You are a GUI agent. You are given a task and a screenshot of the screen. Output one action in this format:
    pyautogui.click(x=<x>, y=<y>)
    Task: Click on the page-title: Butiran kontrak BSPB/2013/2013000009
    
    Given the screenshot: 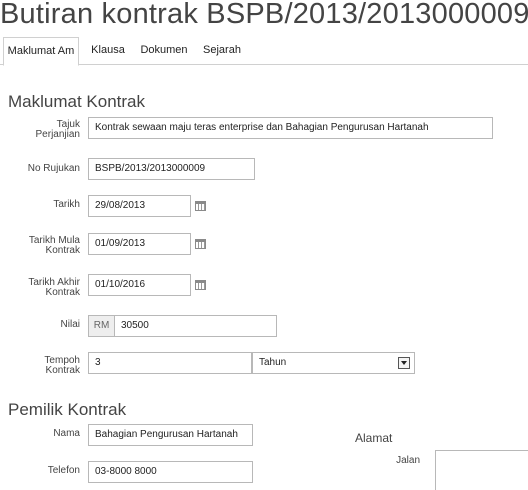 What is the action you would take?
    pyautogui.click(x=264, y=15)
    